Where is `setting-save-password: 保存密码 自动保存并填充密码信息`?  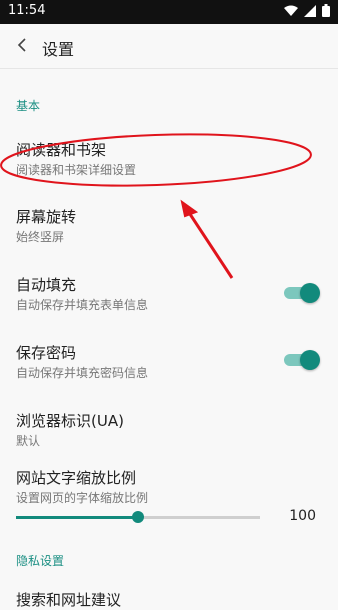 setting-save-password: 保存密码 自动保存并填充密码信息 is located at coordinates (169, 362).